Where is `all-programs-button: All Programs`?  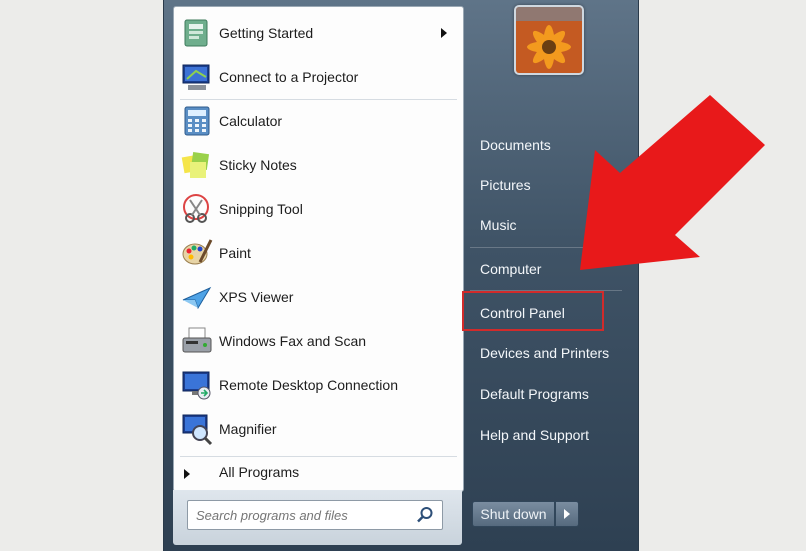 all-programs-button: All Programs is located at coordinates (318, 474).